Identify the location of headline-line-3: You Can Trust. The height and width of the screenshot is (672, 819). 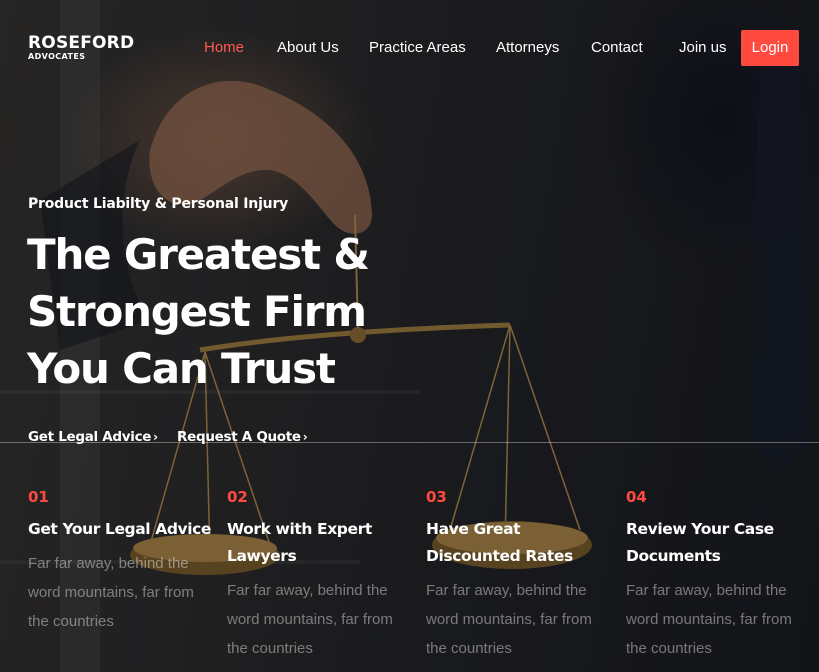
(181, 368).